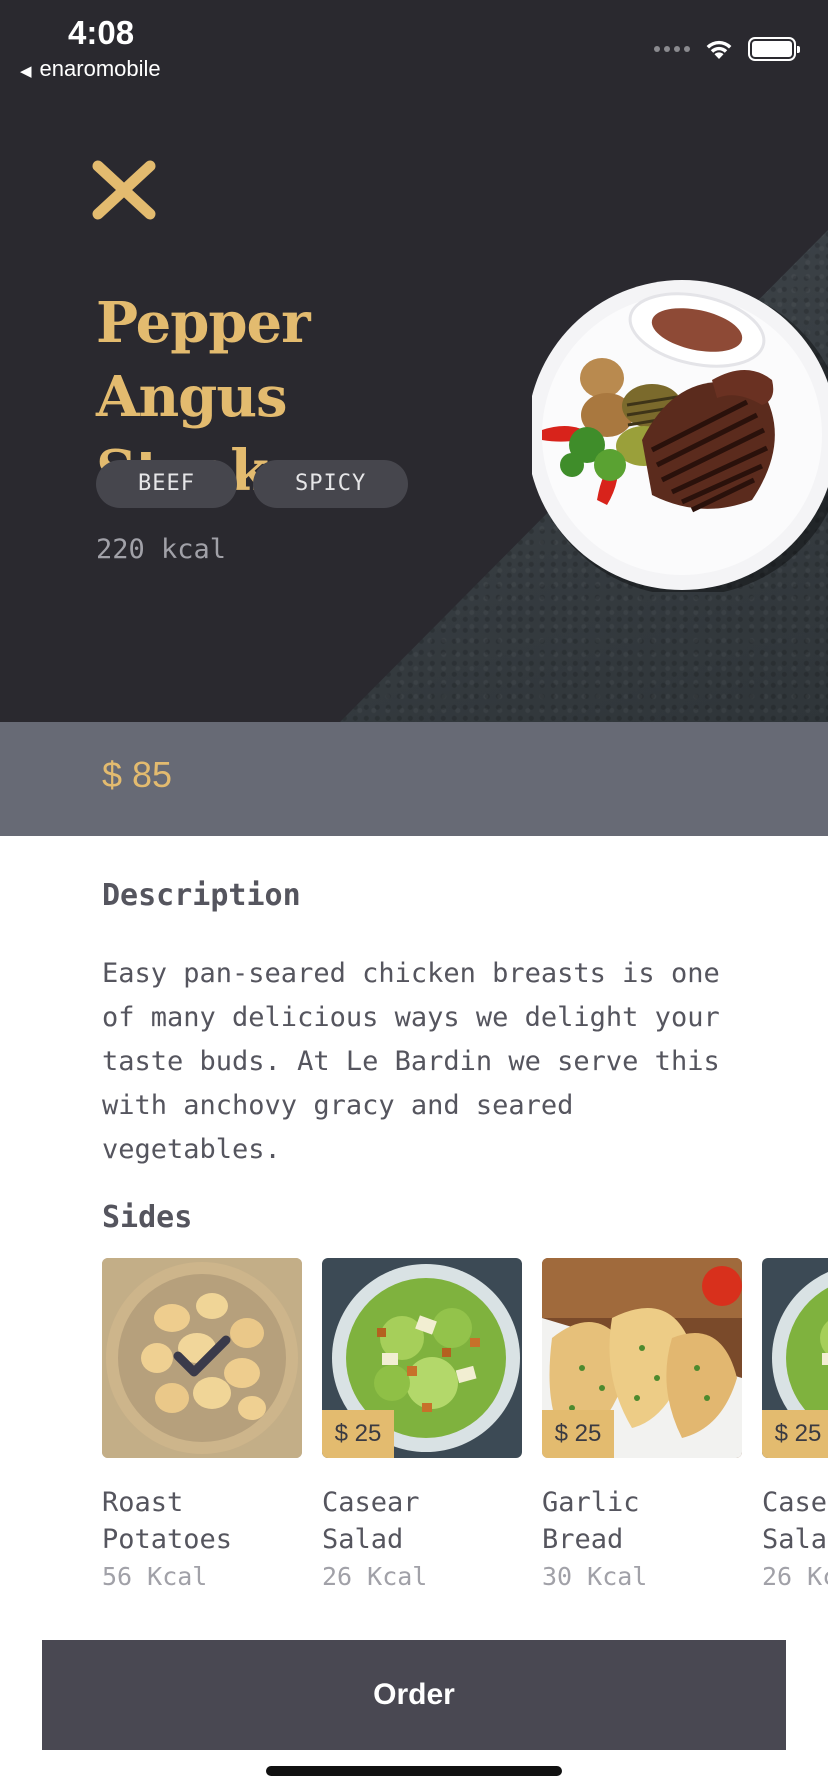 This screenshot has width=828, height=1792. I want to click on side-item-casear-salad-2: $ 25 Casear Salad 26 Kcal, so click(795, 1424).